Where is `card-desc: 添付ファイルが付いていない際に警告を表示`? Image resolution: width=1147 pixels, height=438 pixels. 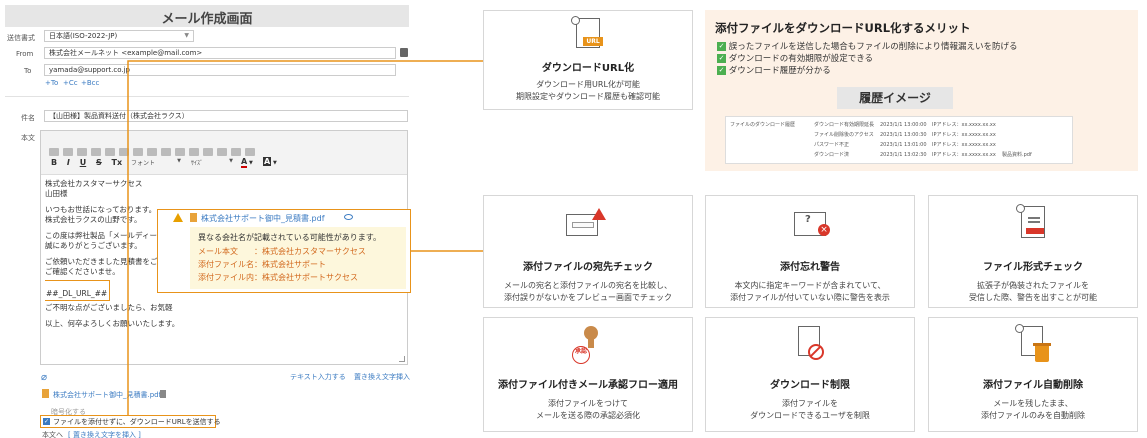 card-desc: 添付ファイルが付いていない際に警告を表示 is located at coordinates (810, 297).